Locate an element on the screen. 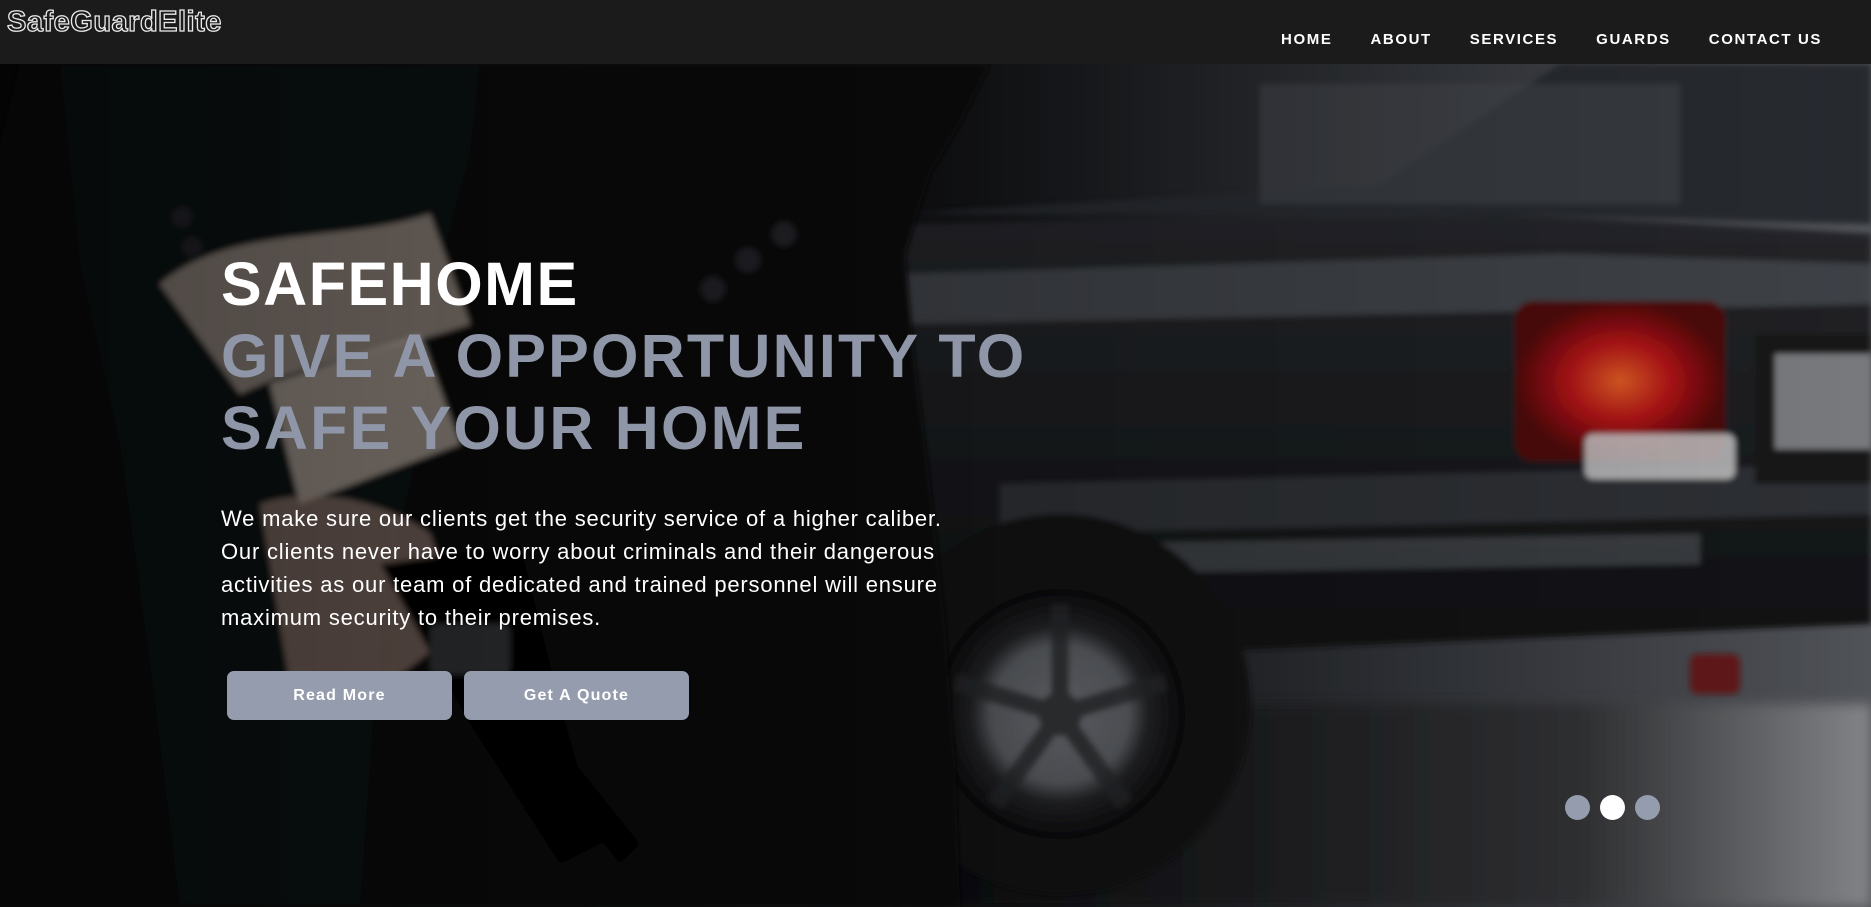  hero-intro-line: maximum security to their premises. is located at coordinates (411, 617).